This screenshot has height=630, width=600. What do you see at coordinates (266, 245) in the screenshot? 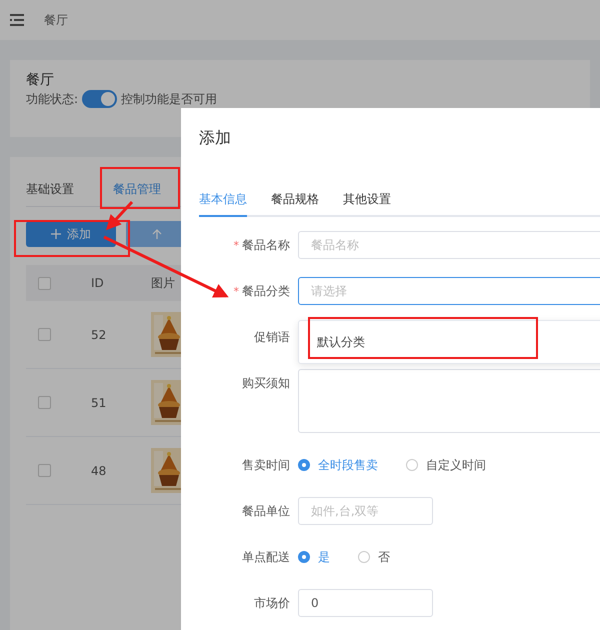
I see `field-label: 餐品名称` at bounding box center [266, 245].